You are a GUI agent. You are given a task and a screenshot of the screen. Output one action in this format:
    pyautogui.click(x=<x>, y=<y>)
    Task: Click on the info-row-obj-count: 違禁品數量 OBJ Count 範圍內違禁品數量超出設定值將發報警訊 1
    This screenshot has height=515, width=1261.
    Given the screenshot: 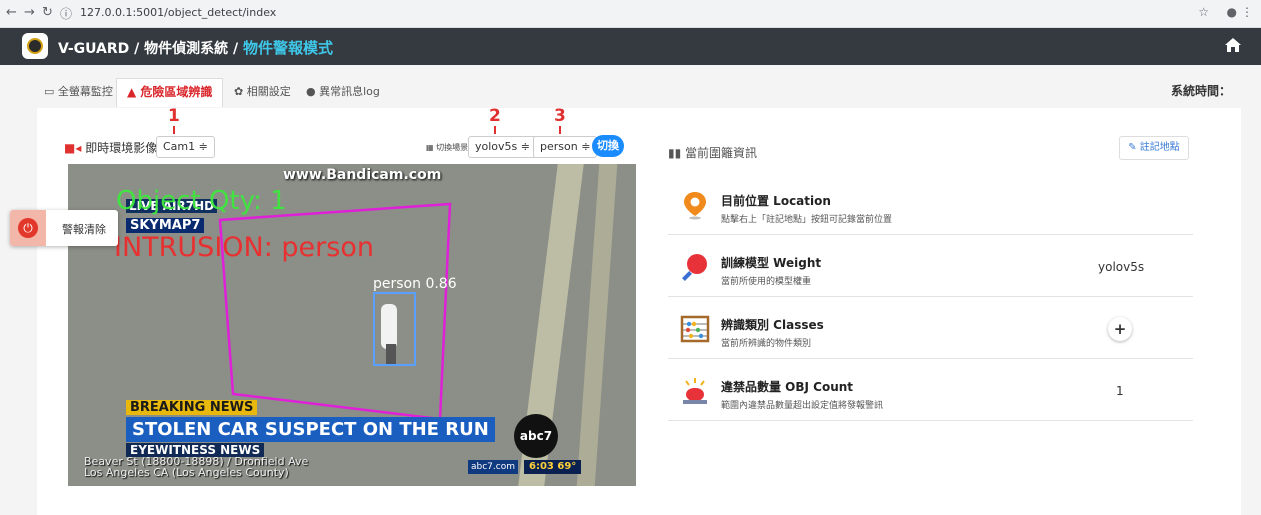 What is the action you would take?
    pyautogui.click(x=930, y=393)
    